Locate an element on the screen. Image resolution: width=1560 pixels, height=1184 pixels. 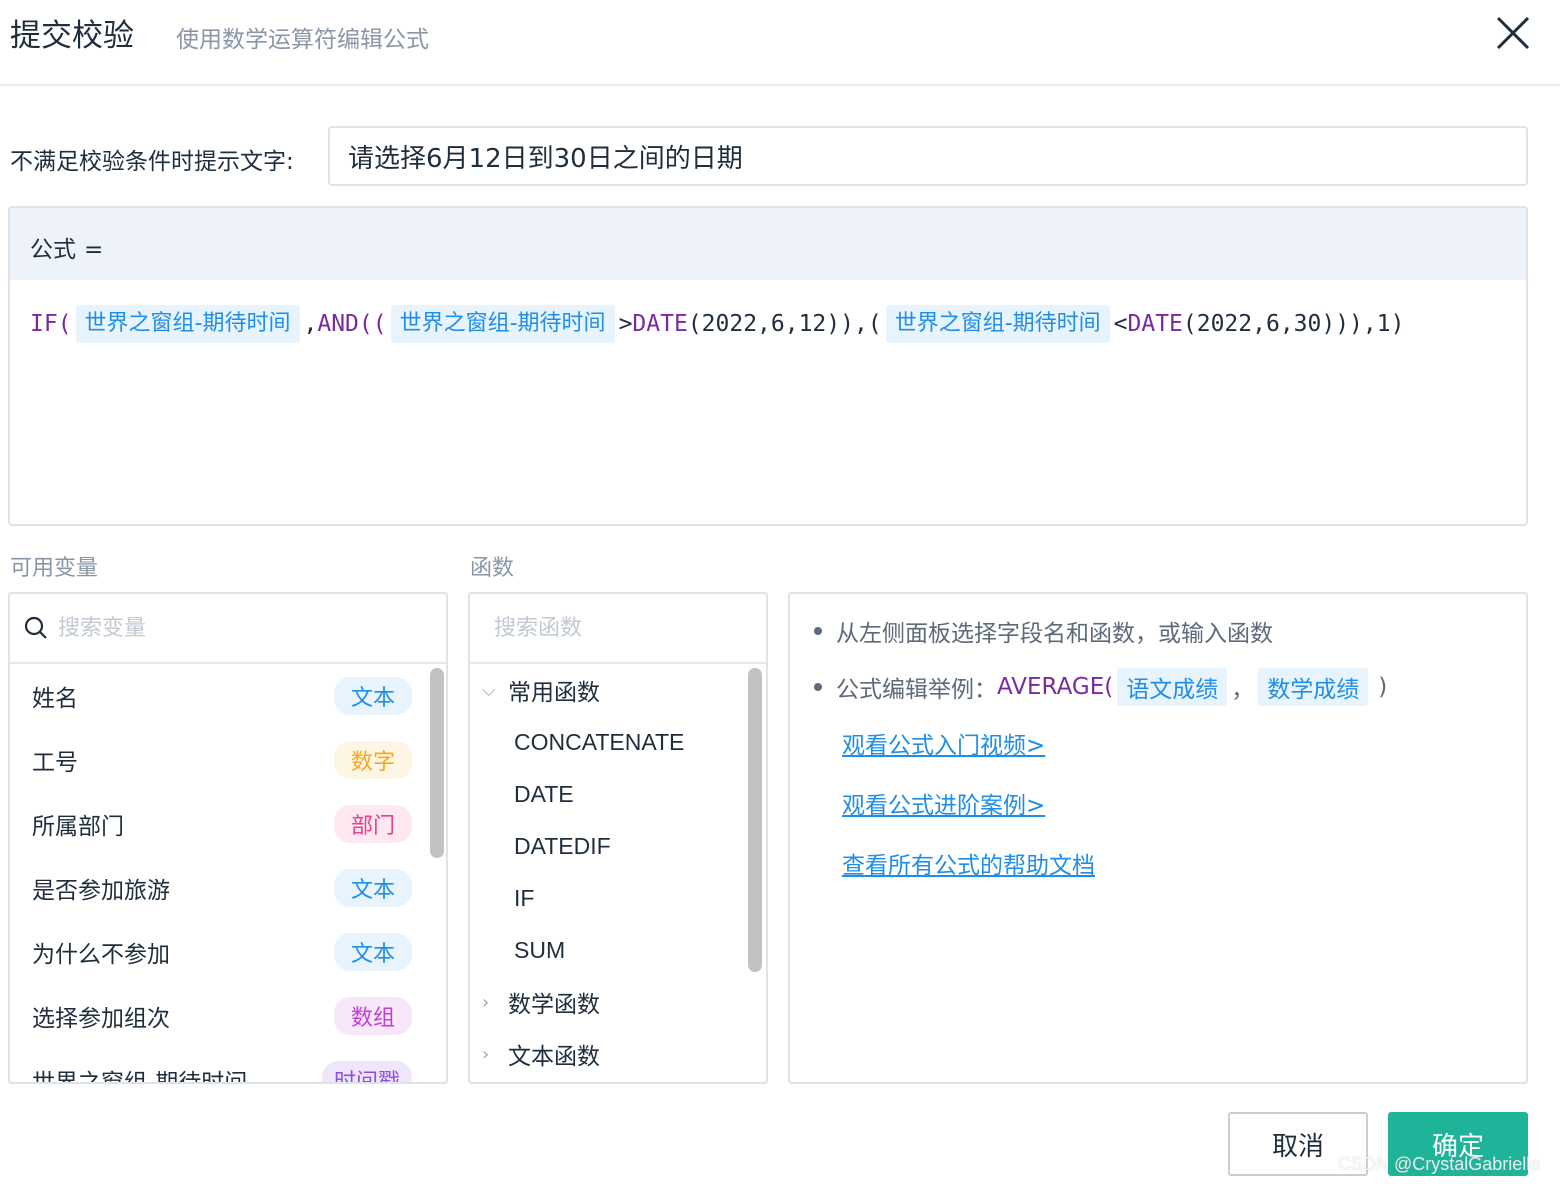
functions-search is located at coordinates (618, 629).